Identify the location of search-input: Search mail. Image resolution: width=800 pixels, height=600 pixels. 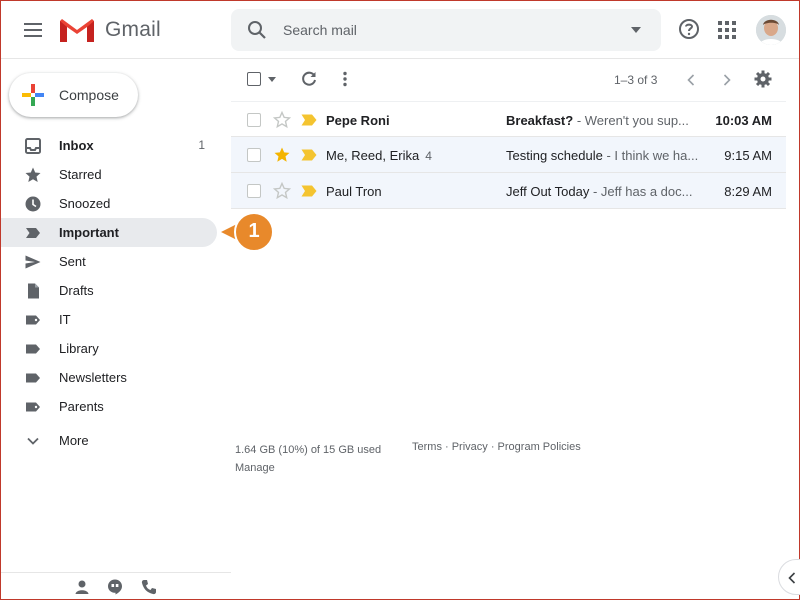
(320, 30).